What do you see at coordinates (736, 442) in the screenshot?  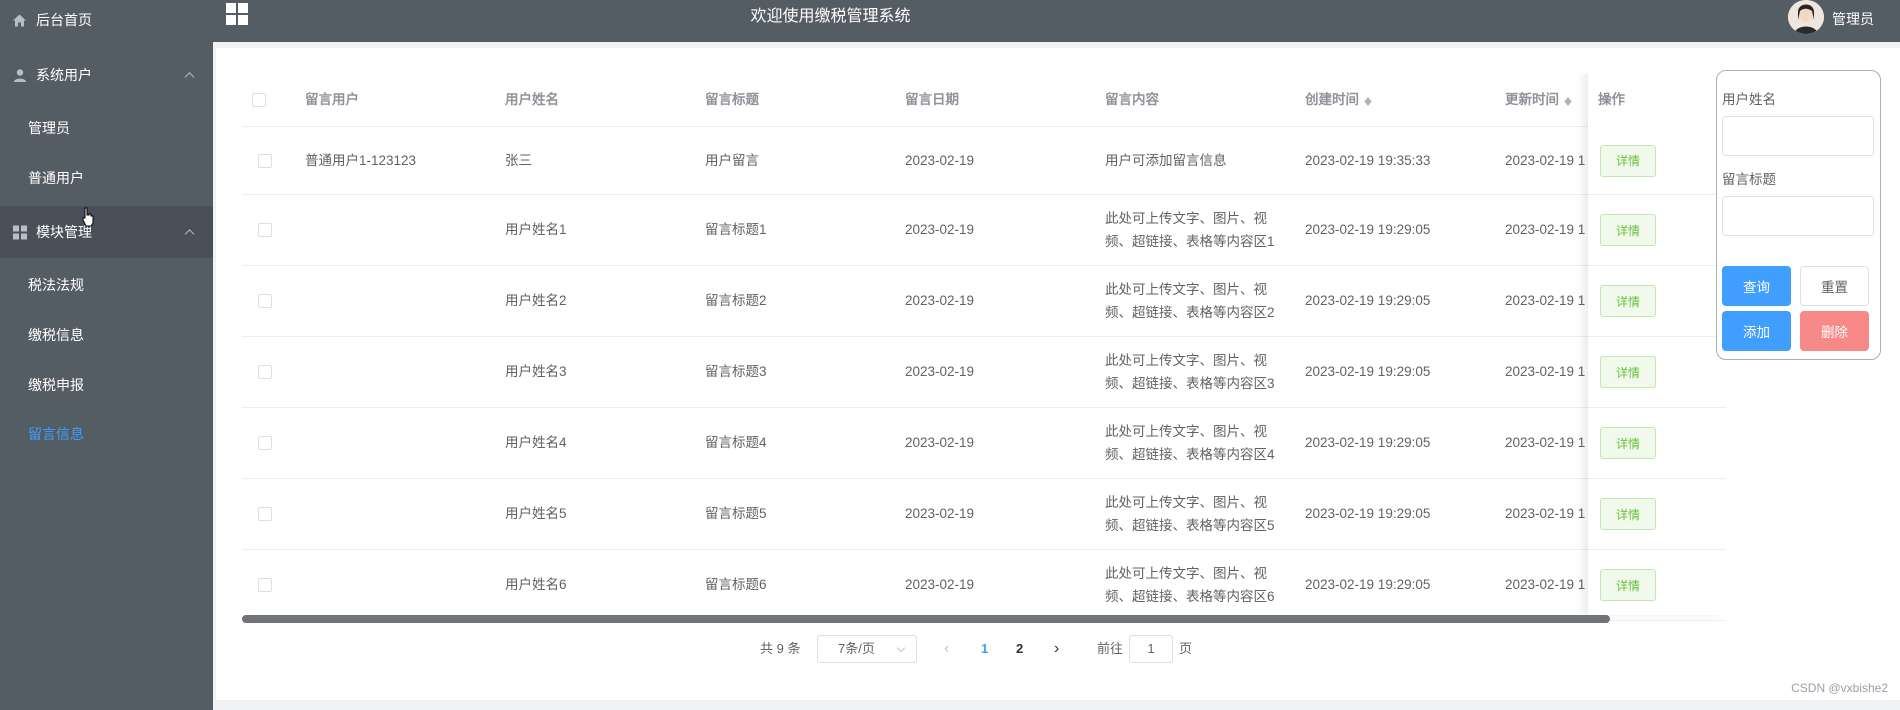 I see `cell-title: 留言标题4` at bounding box center [736, 442].